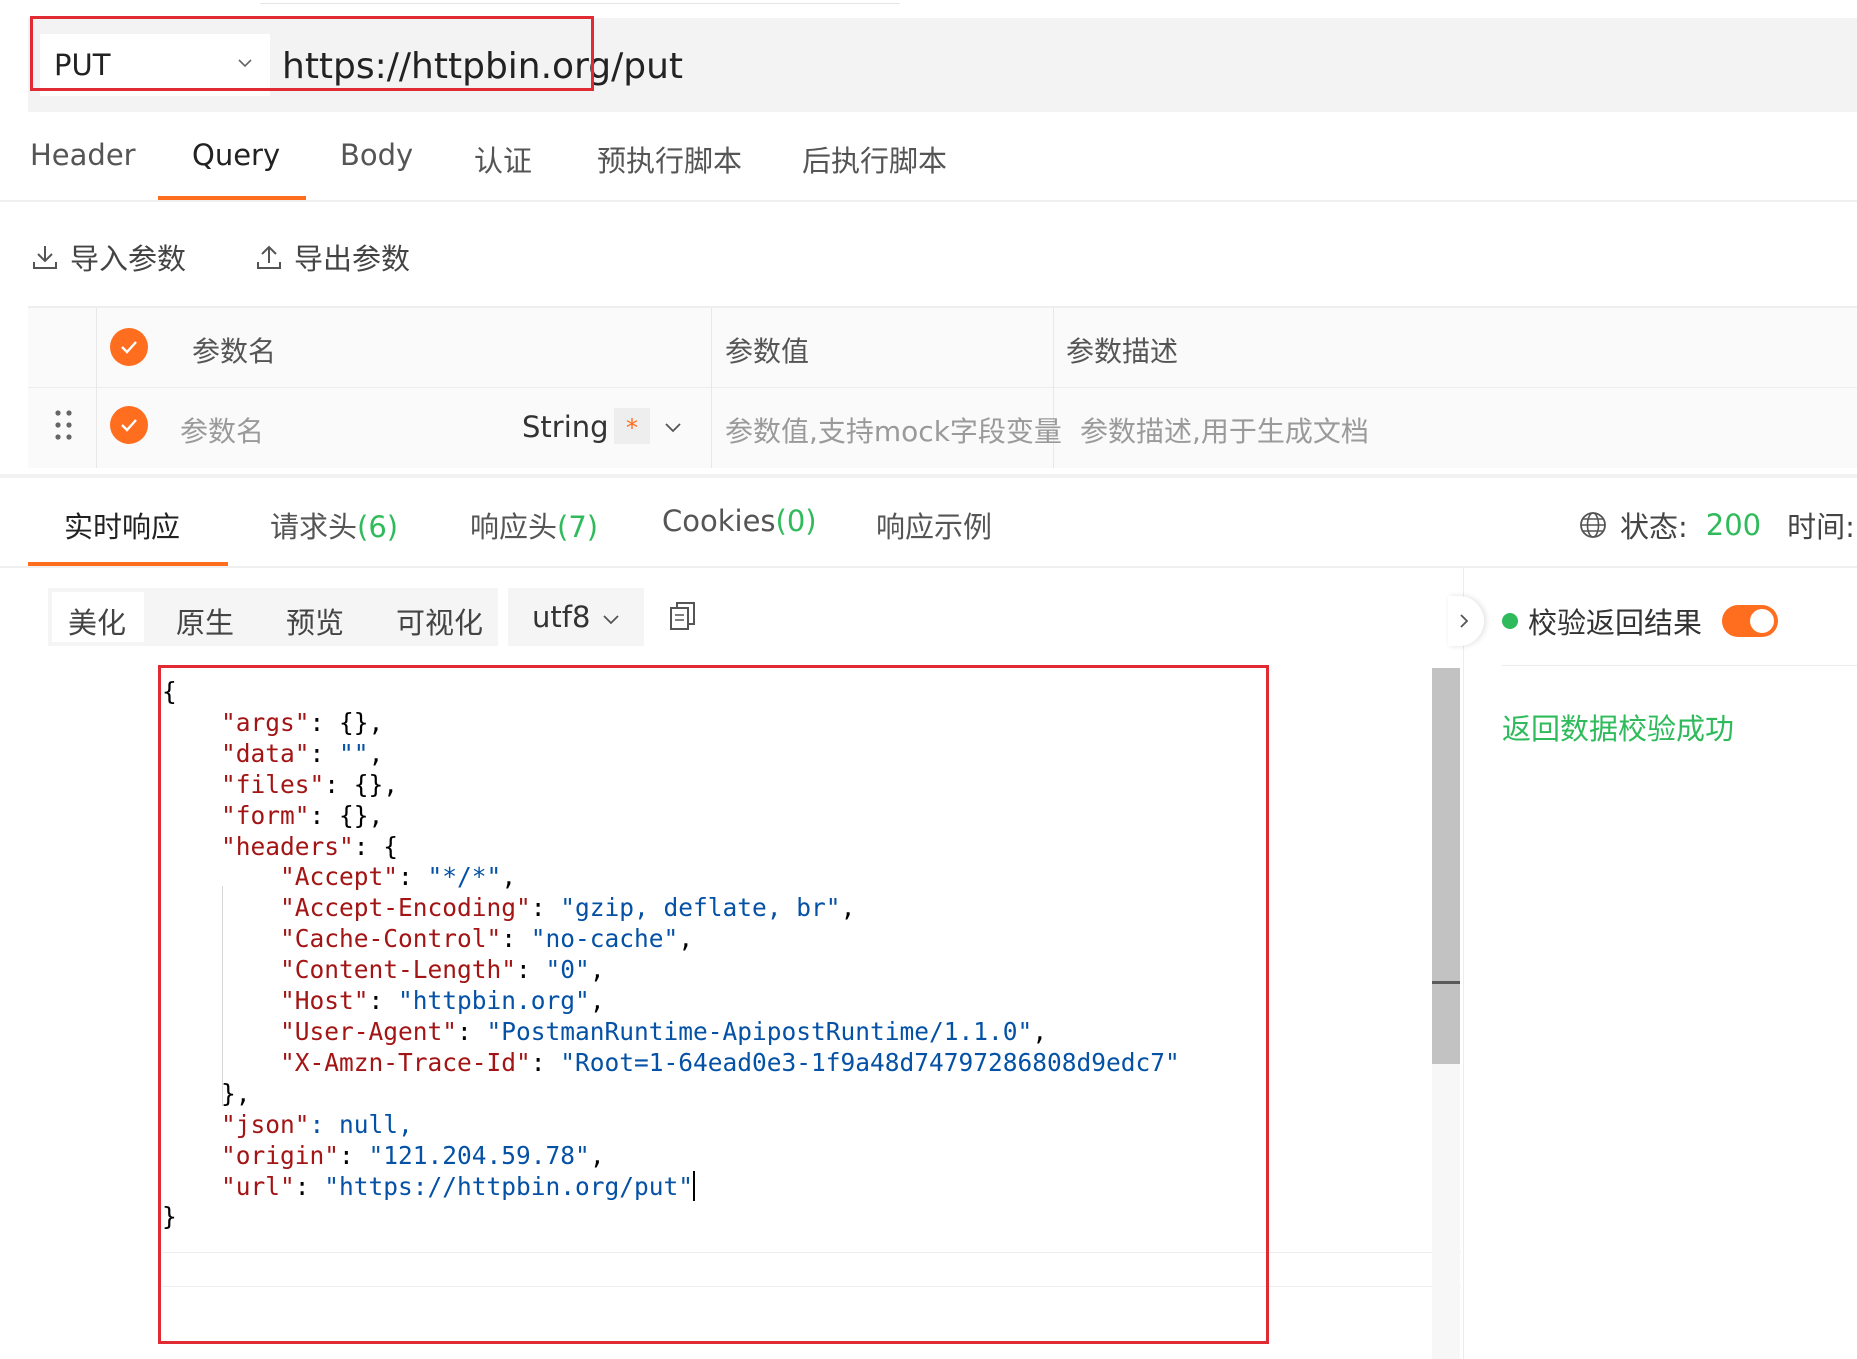 This screenshot has width=1857, height=1359. Describe the element at coordinates (439, 621) in the screenshot. I see `view-mode-visualize: 可视化` at that location.